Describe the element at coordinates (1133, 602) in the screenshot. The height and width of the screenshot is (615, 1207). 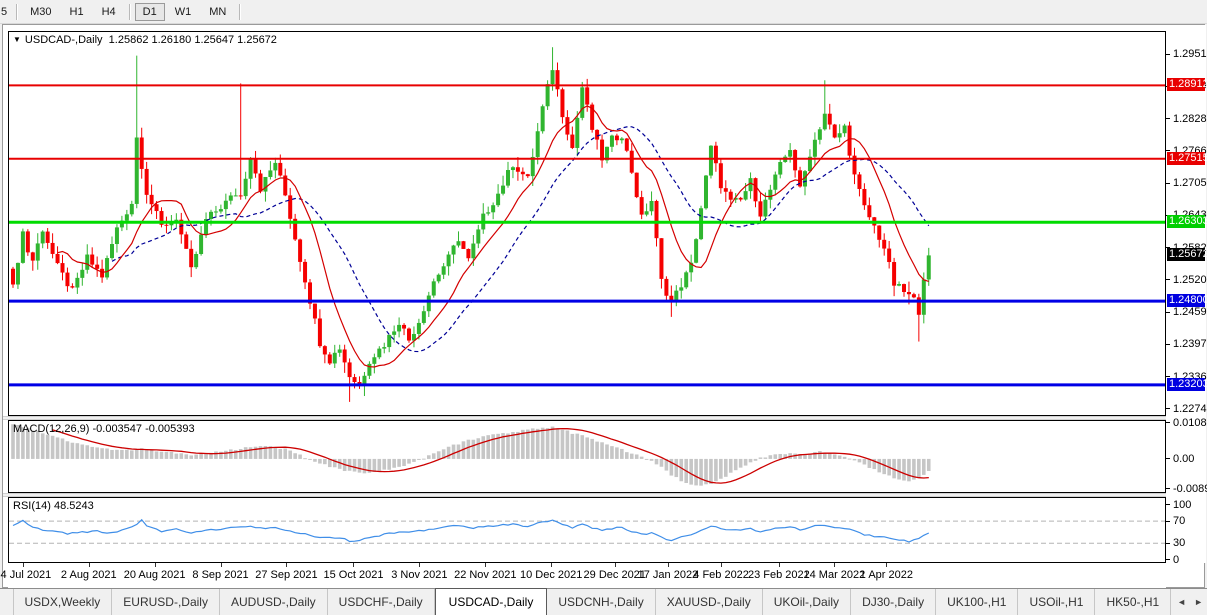
I see `tab-hk50-h1: HK50-,H1` at that location.